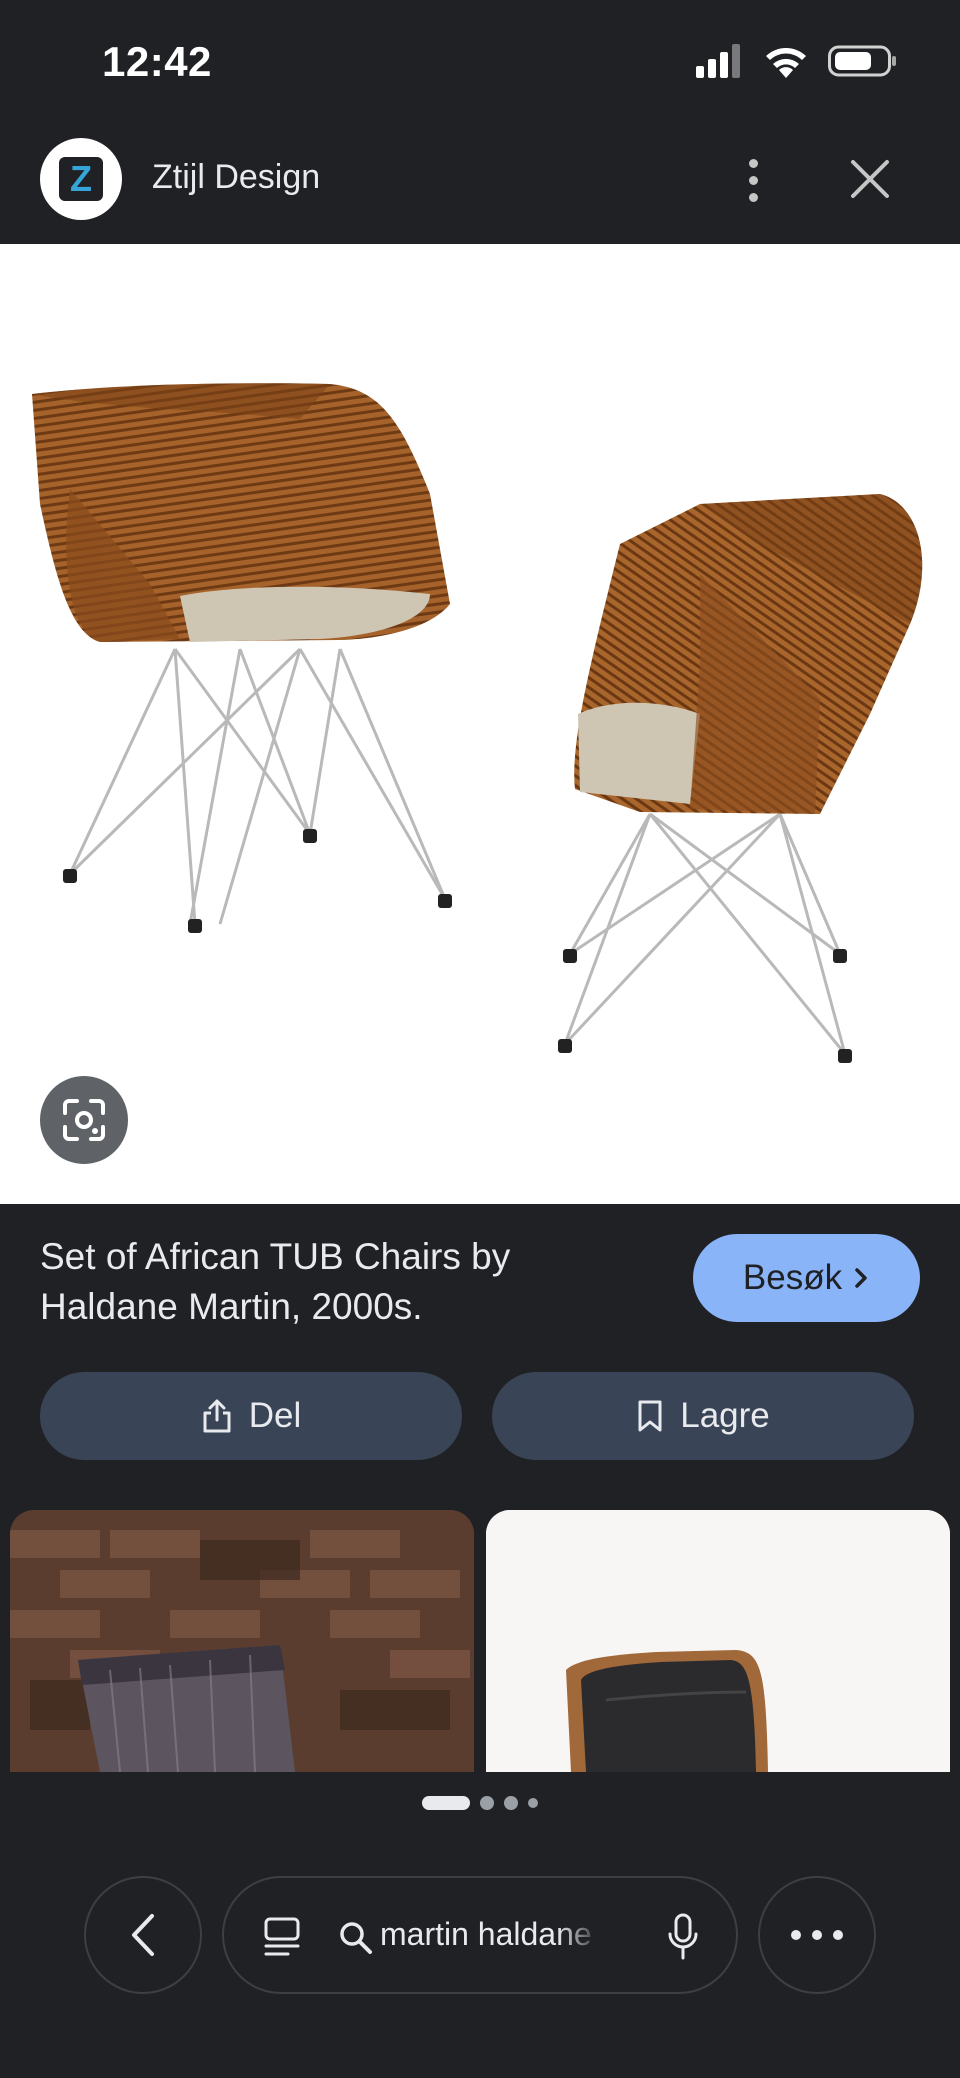 This screenshot has width=960, height=2078. I want to click on status-icons, so click(797, 61).